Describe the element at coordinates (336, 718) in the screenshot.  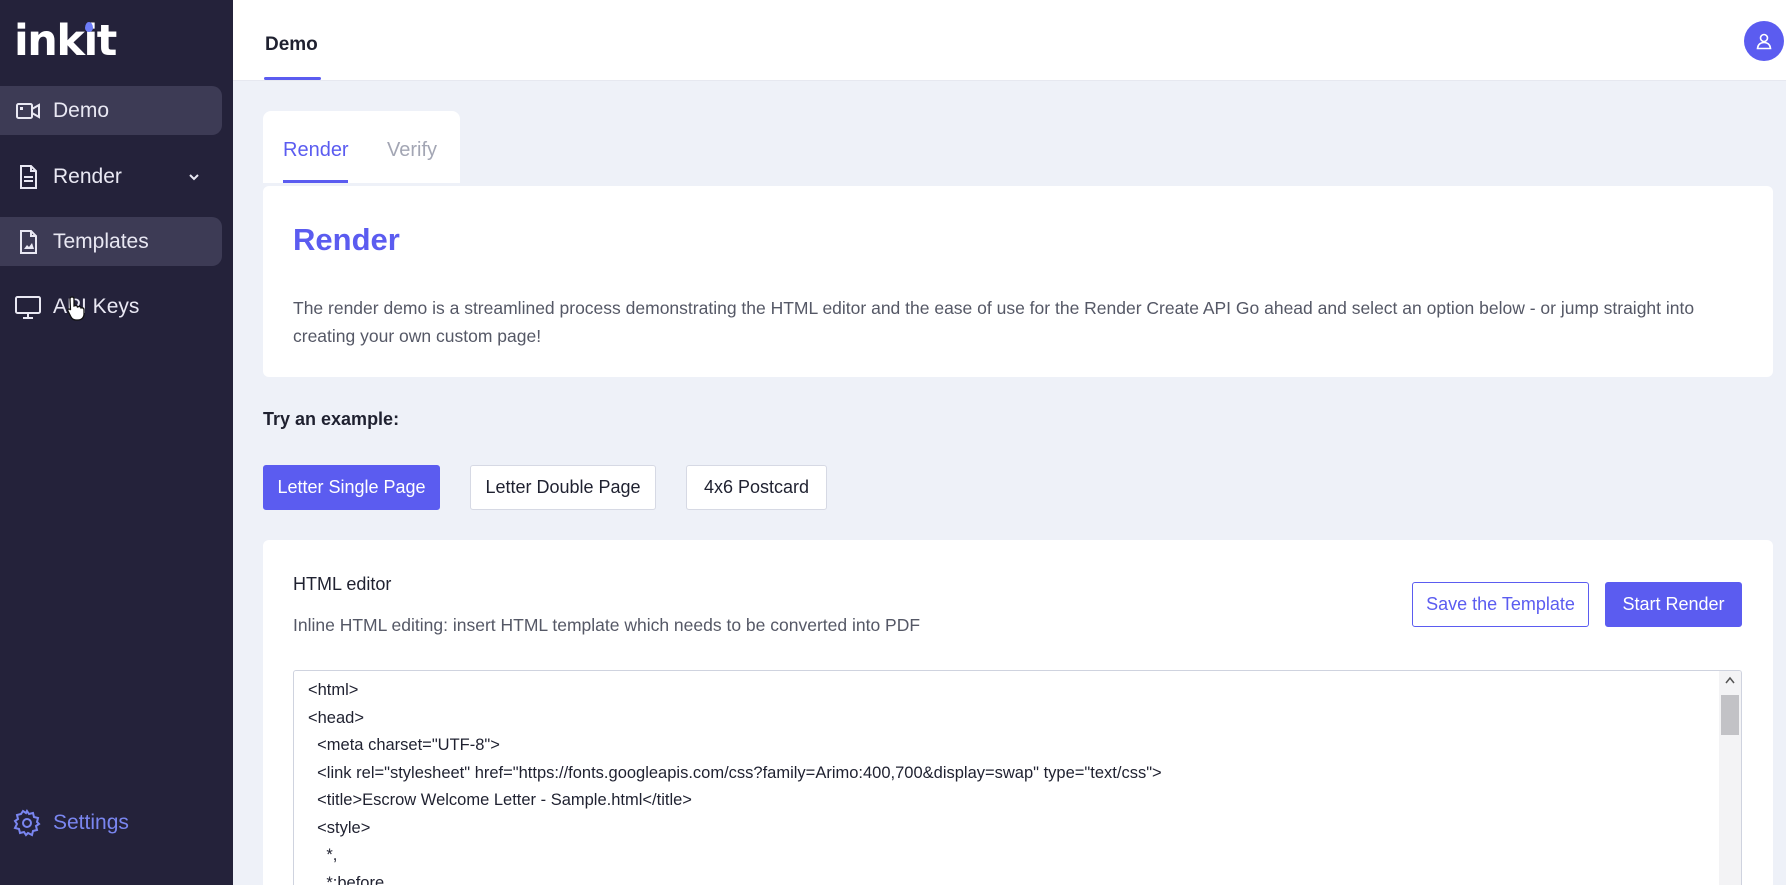
I see `code-line: <head>` at that location.